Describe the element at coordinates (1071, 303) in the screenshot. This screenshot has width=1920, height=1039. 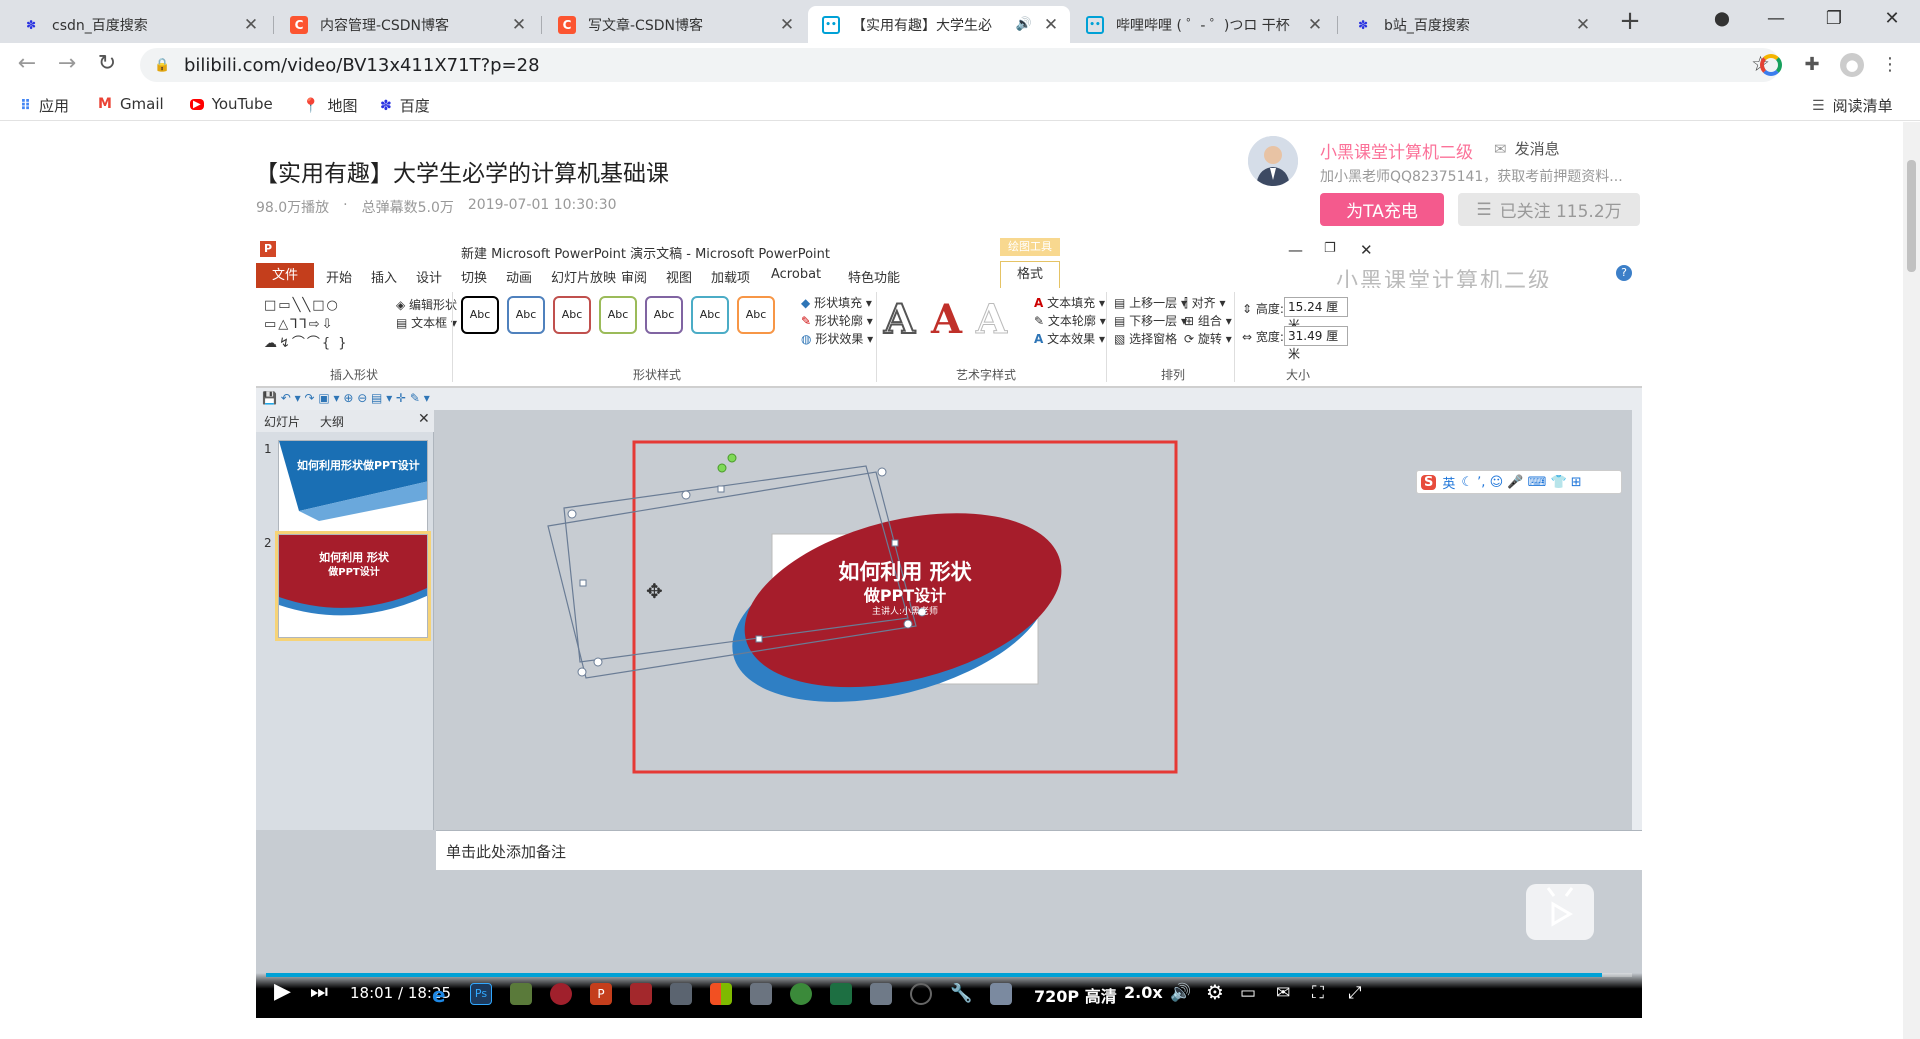
I see `text-fill-label: 文本填充` at that location.